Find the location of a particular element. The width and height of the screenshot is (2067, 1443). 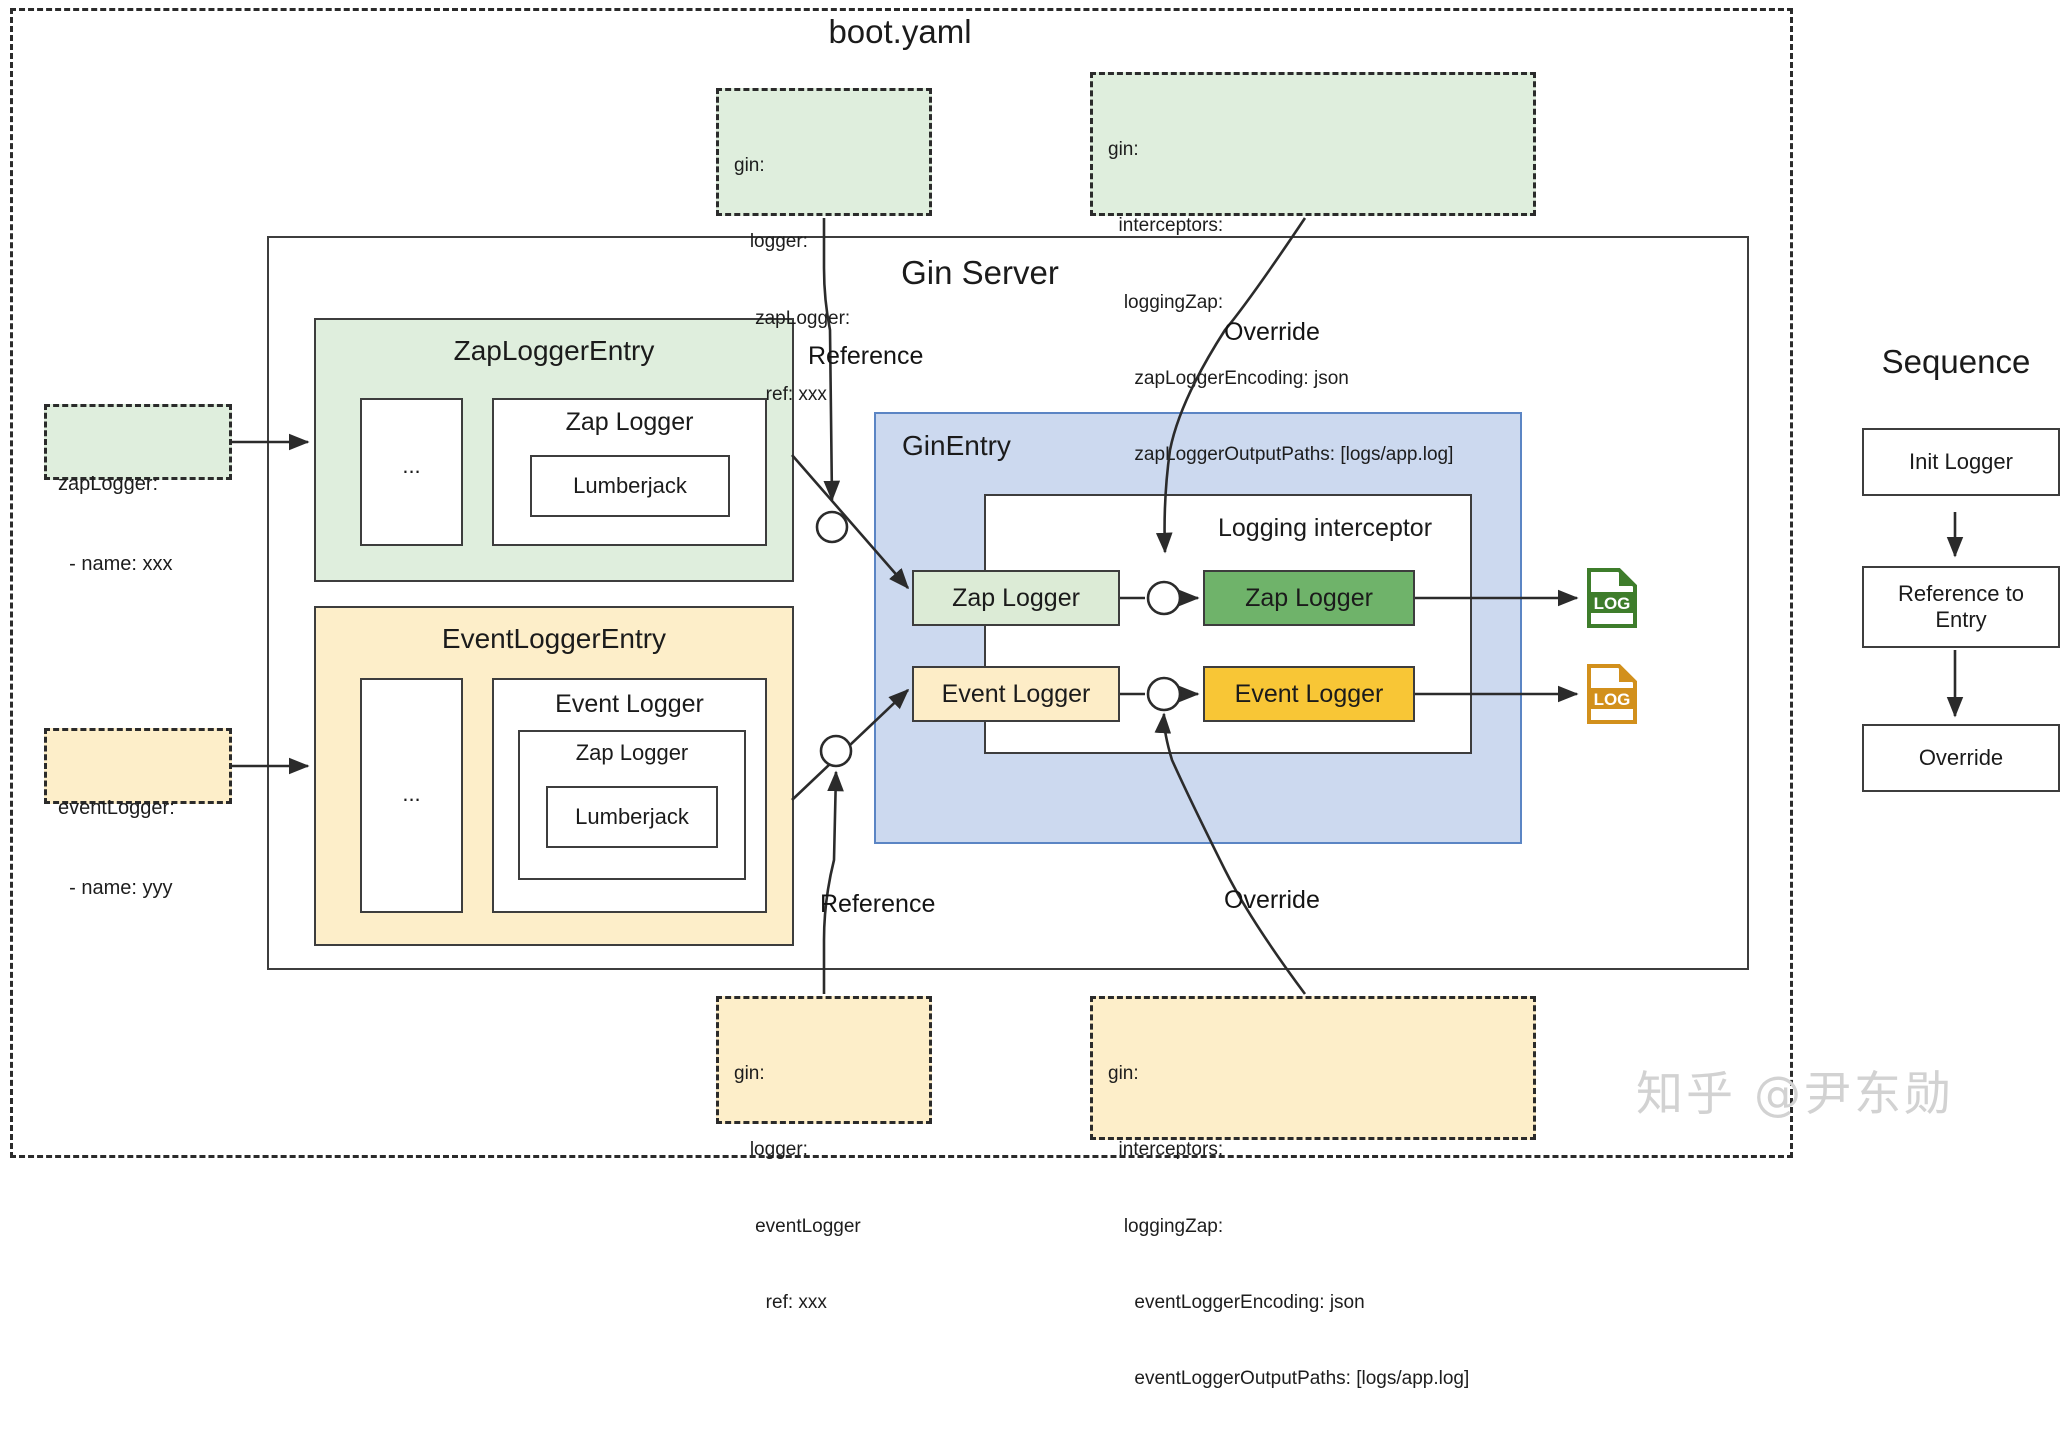

cfg-line: eventLogger is located at coordinates (797, 1226).